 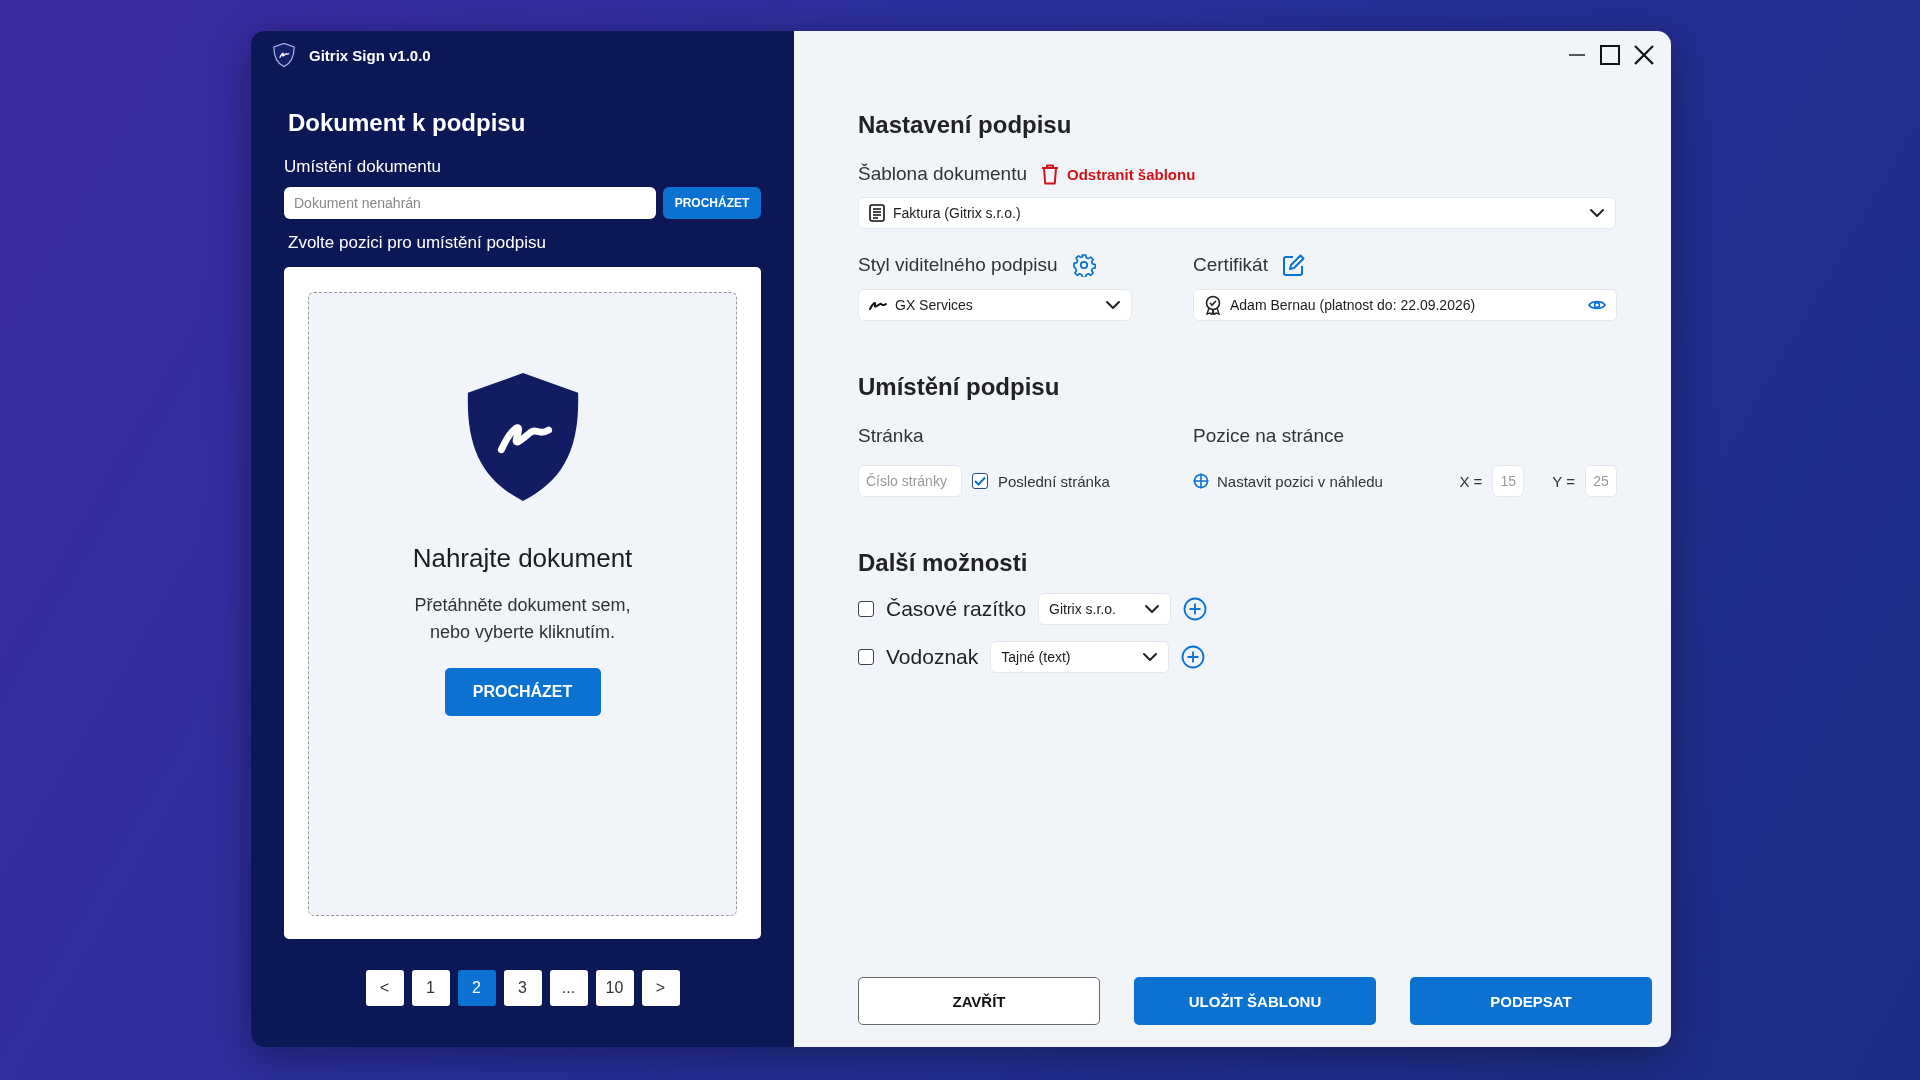 I want to click on primary-button: PODEPSAT, so click(x=1531, y=1001).